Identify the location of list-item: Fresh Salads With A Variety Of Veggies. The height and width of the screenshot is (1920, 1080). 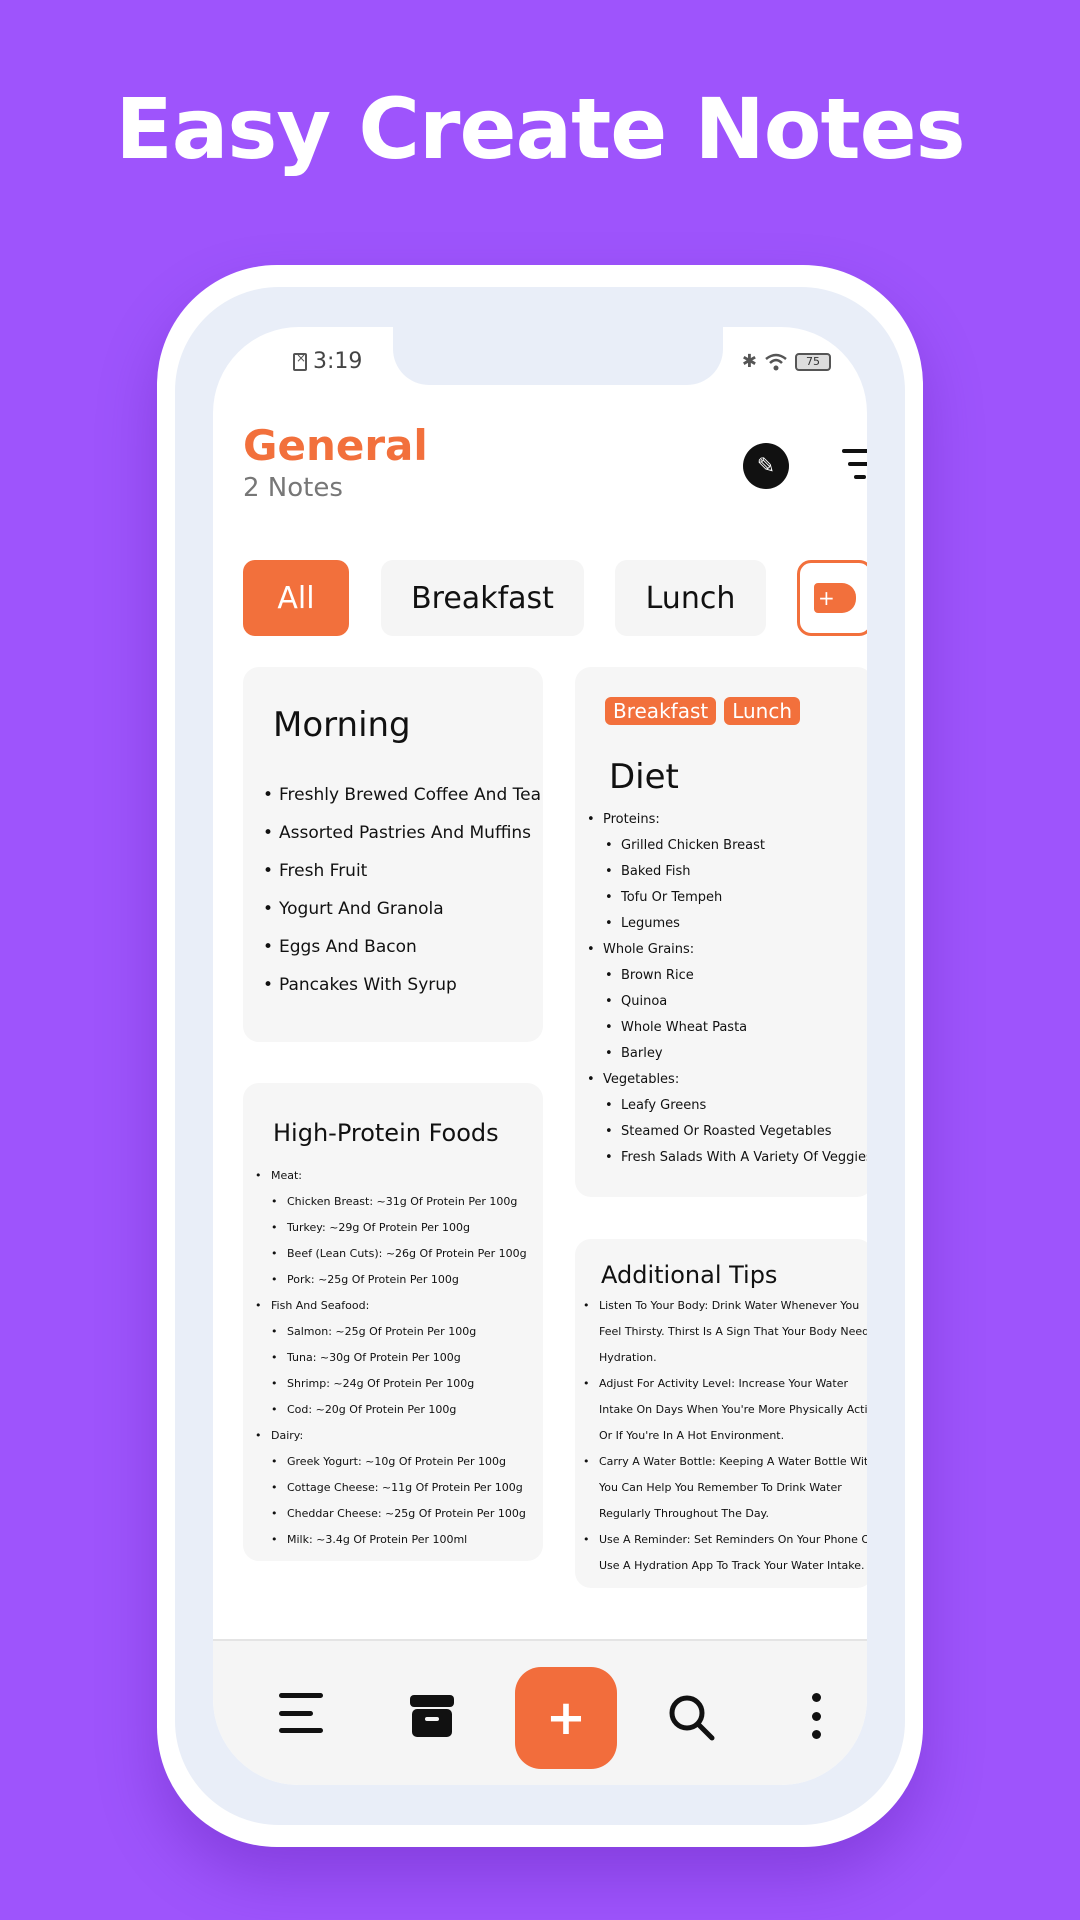
(736, 1158).